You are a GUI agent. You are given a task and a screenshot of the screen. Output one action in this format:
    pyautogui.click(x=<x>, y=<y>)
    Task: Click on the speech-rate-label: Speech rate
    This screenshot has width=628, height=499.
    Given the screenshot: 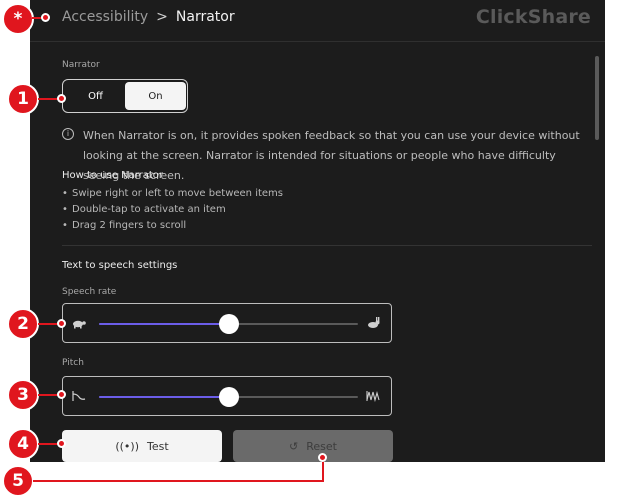 What is the action you would take?
    pyautogui.click(x=89, y=292)
    